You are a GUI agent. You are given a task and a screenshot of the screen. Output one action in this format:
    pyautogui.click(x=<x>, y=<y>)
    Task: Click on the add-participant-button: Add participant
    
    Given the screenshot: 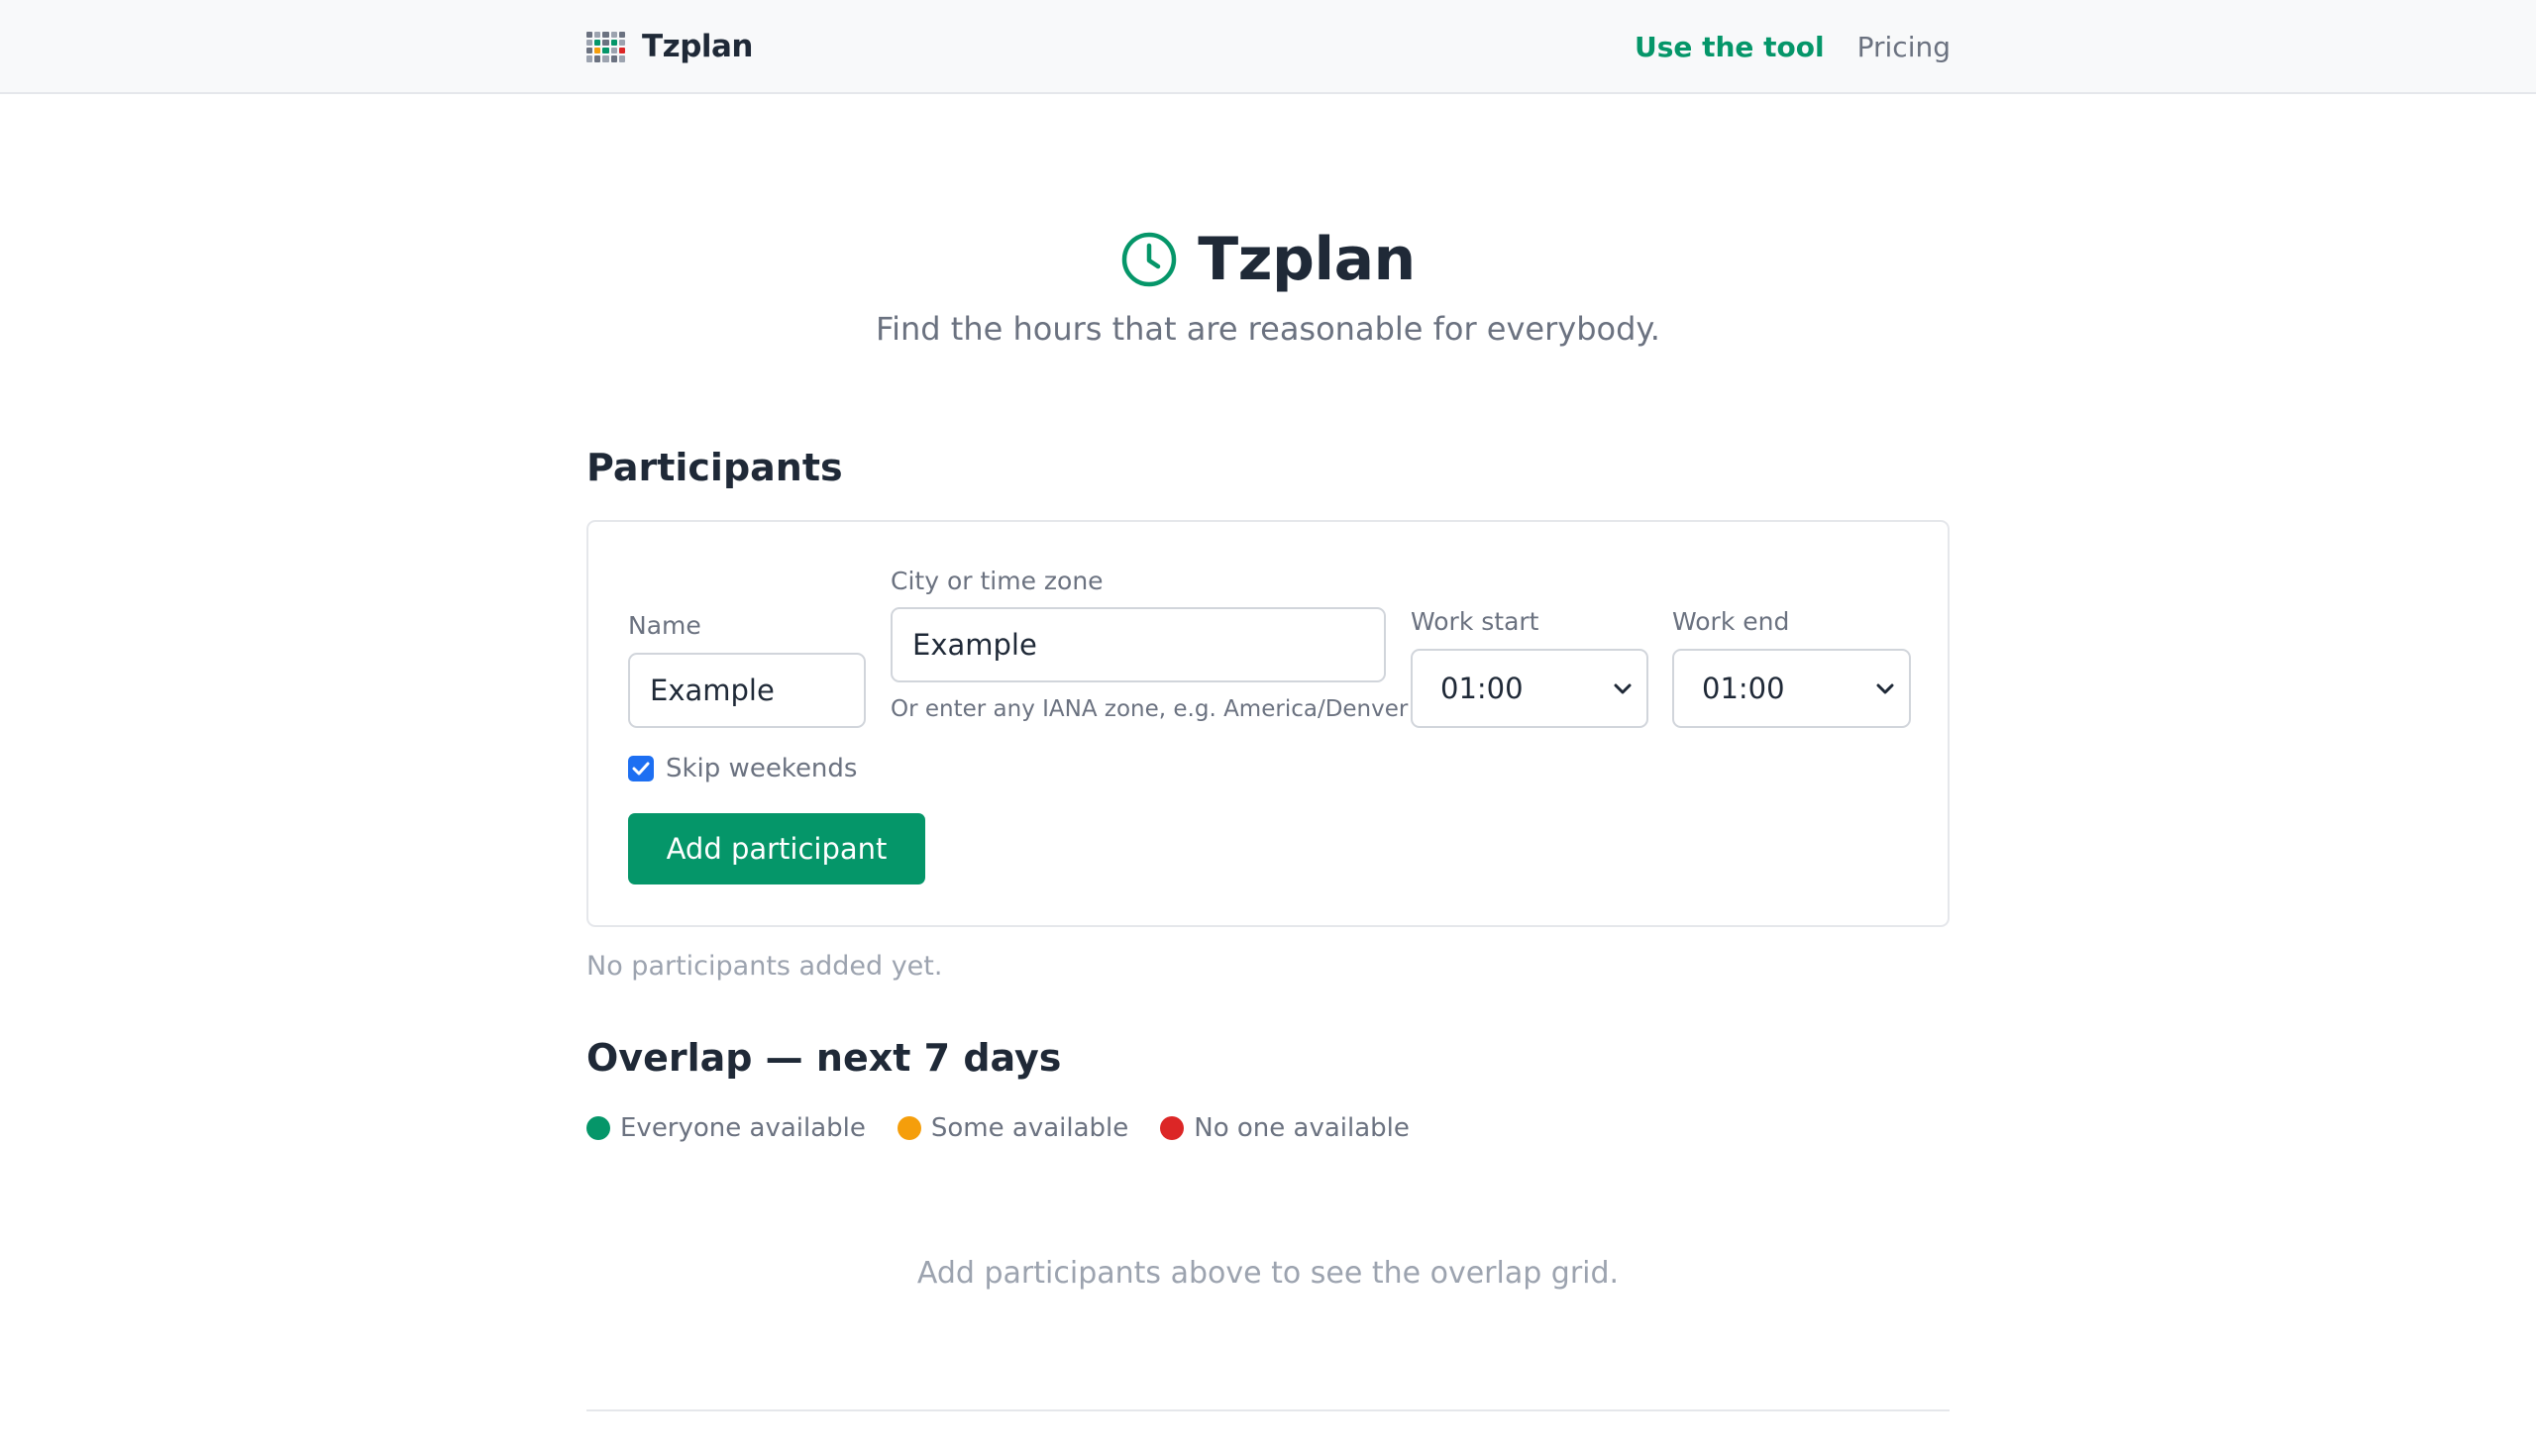 What is the action you would take?
    pyautogui.click(x=776, y=848)
    